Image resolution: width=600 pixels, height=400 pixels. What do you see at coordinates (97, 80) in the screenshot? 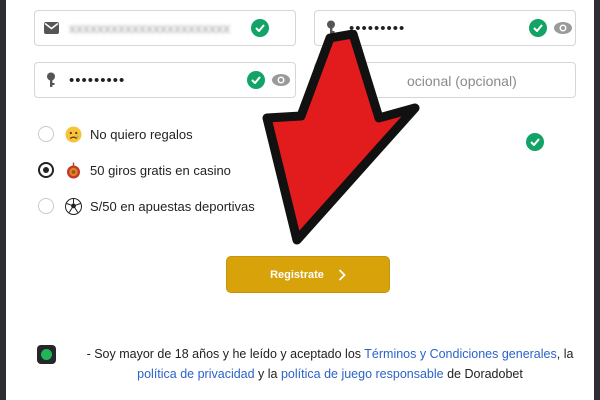
I see `confirm-password-value: •••••••••` at bounding box center [97, 80].